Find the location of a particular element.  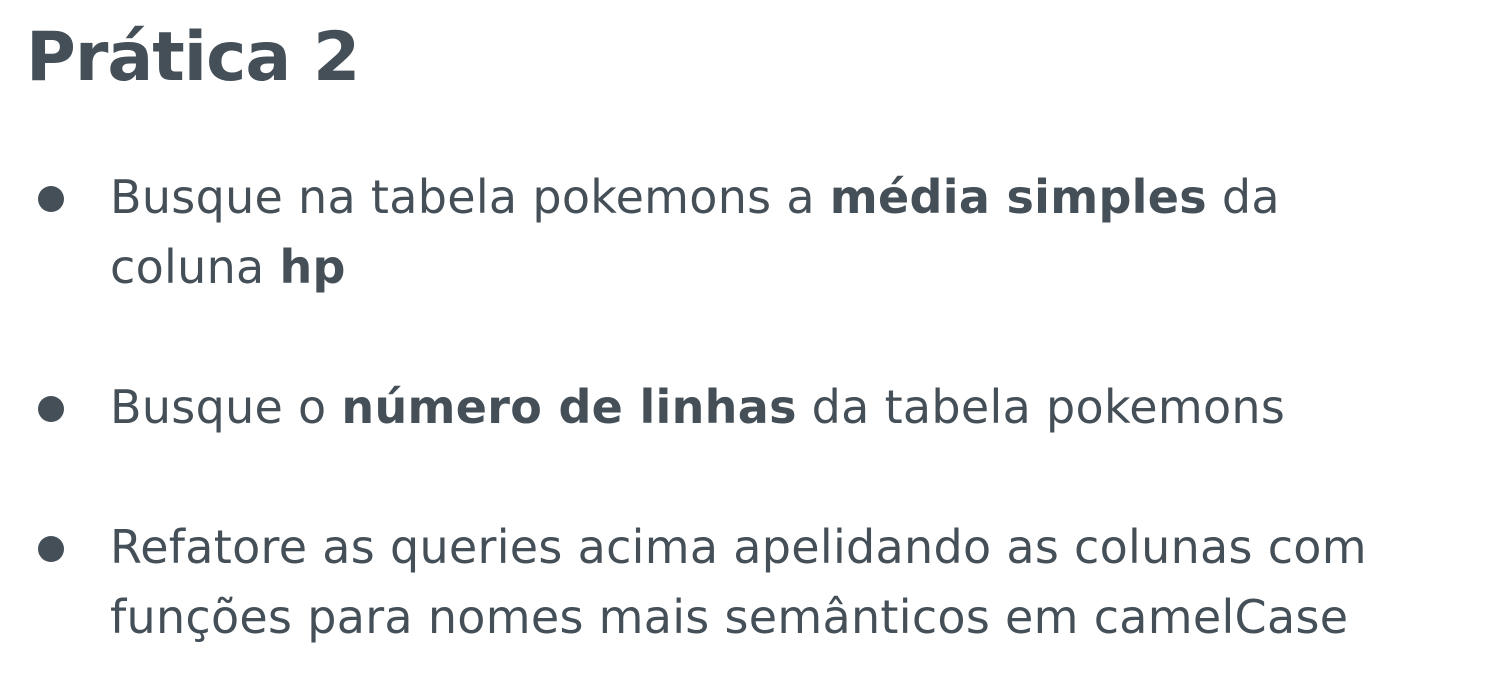

text-segment: coluna is located at coordinates (195, 267).